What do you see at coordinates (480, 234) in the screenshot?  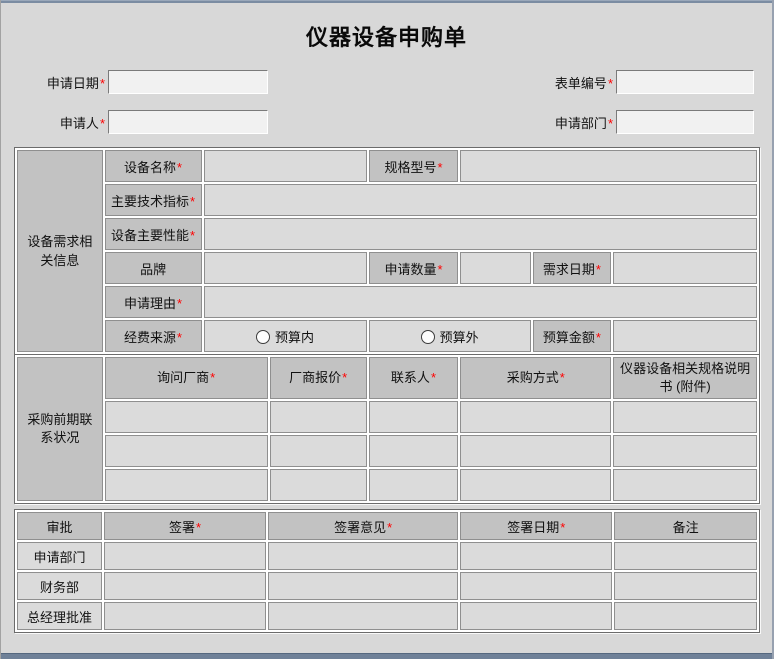 I see `performance-cell` at bounding box center [480, 234].